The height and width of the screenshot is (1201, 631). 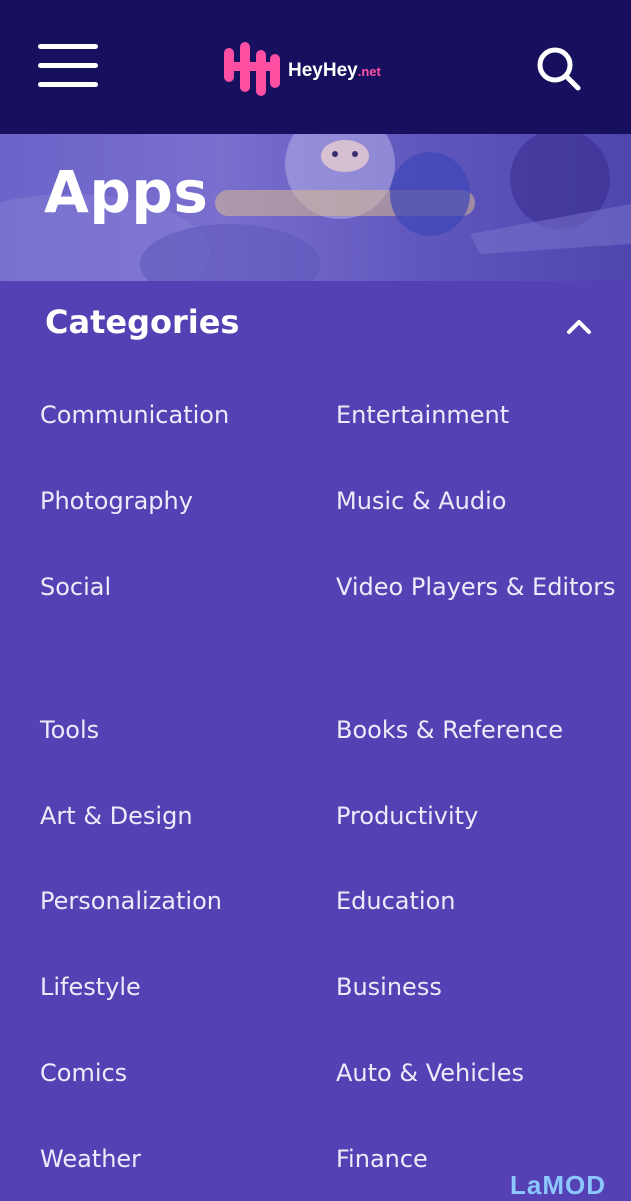 I want to click on categories-heading: Categories, so click(x=142, y=322).